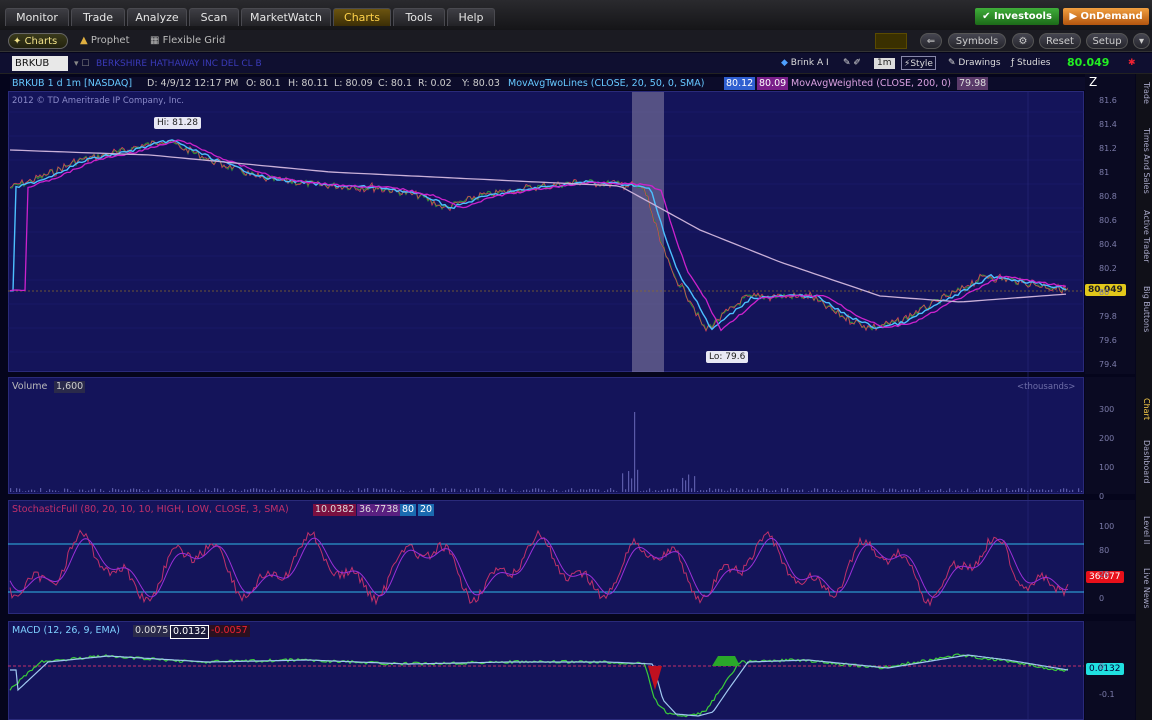 The width and height of the screenshot is (1152, 720). I want to click on axis-tick: 0, so click(1102, 598).